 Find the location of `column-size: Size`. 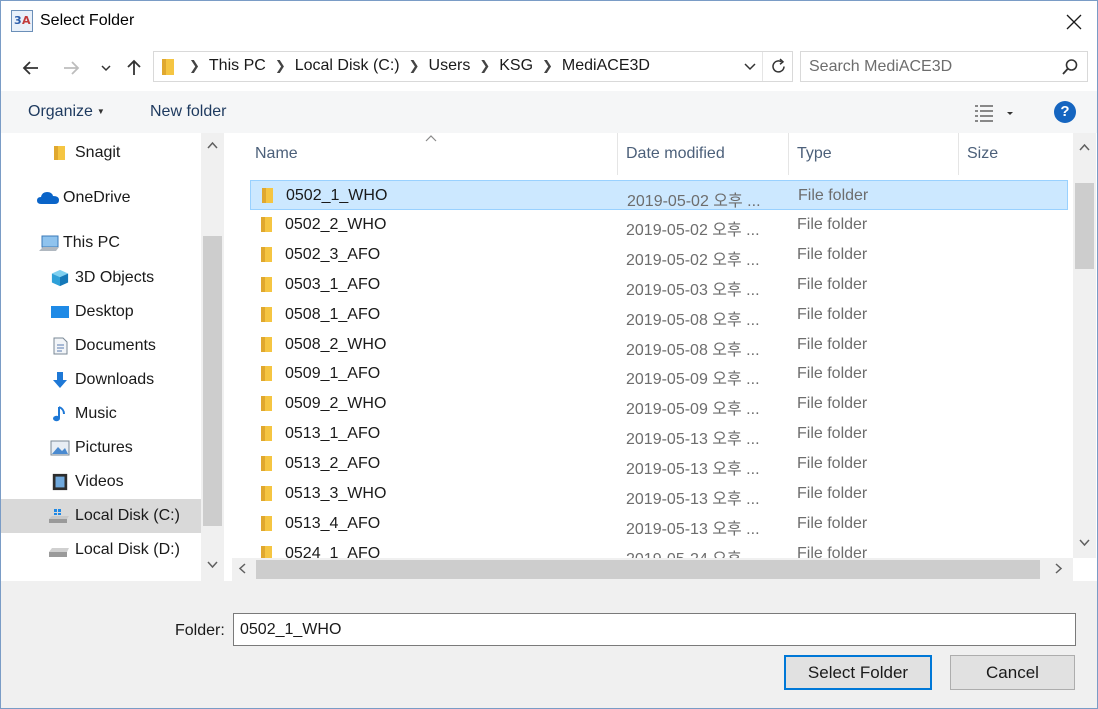

column-size: Size is located at coordinates (1016, 154).